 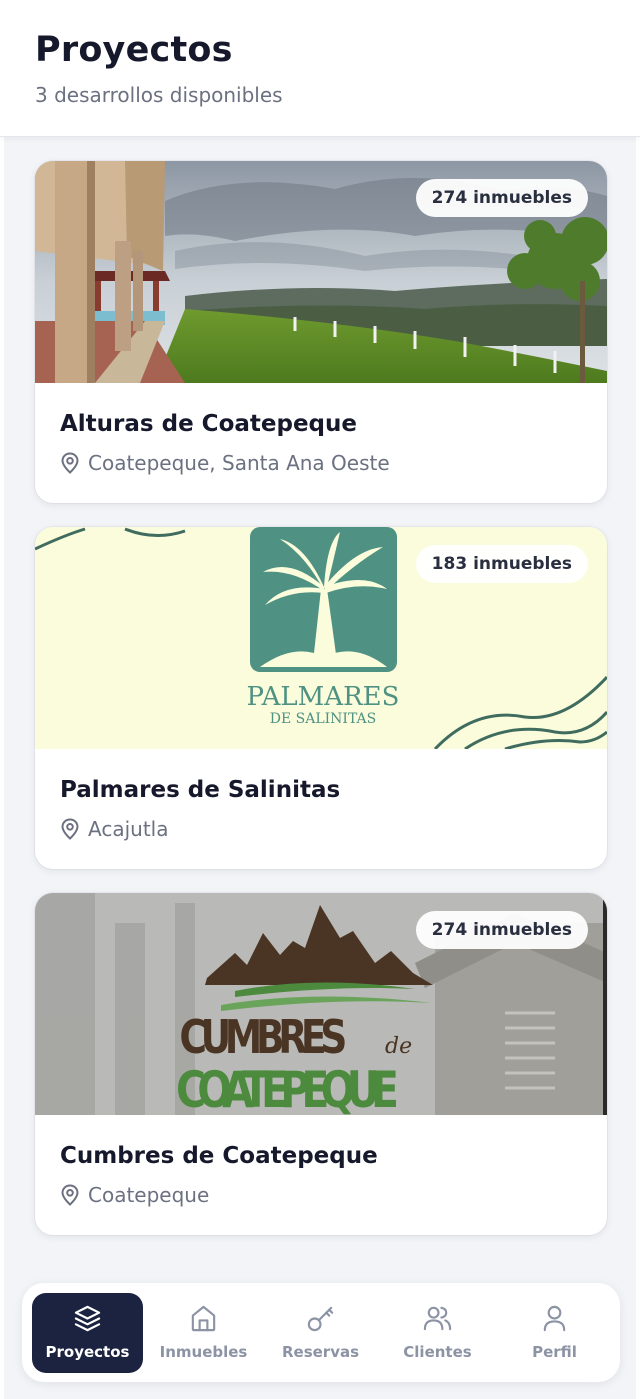 I want to click on cumbres-logo-line2: COATEPEQUE, so click(x=287, y=1088).